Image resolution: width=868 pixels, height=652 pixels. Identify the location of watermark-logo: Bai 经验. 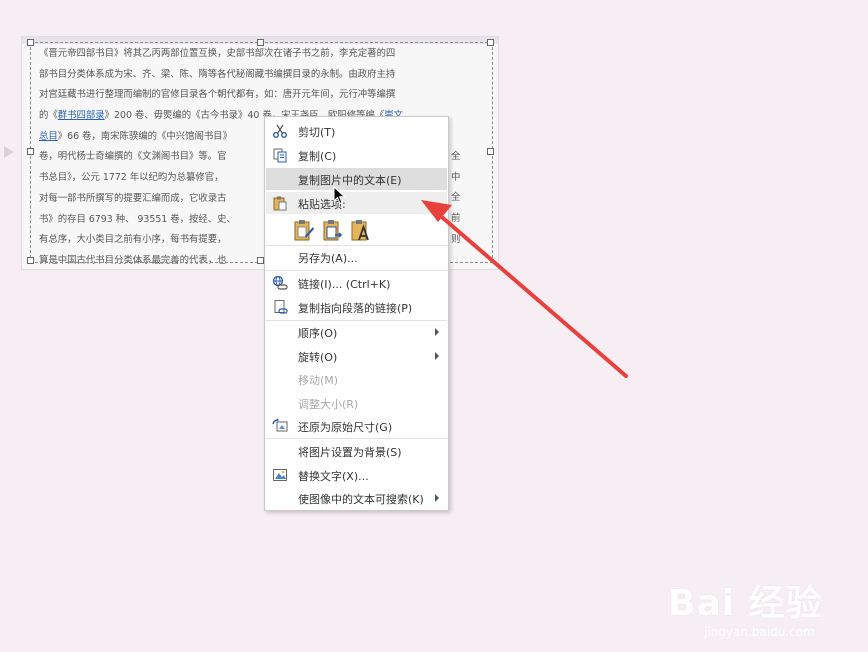
(745, 603).